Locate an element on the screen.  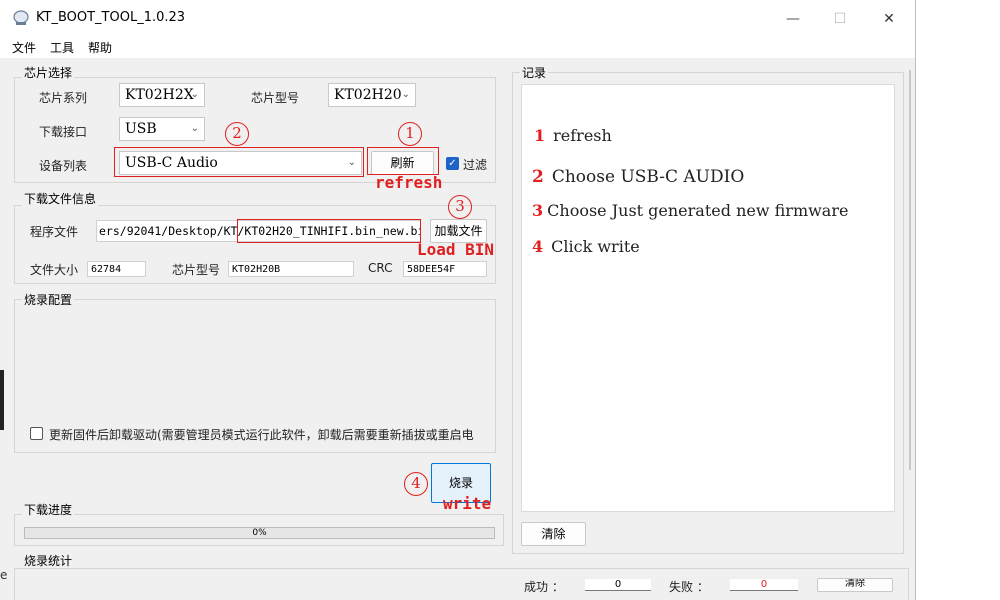
log-clear-button: 清除 is located at coordinates (553, 534).